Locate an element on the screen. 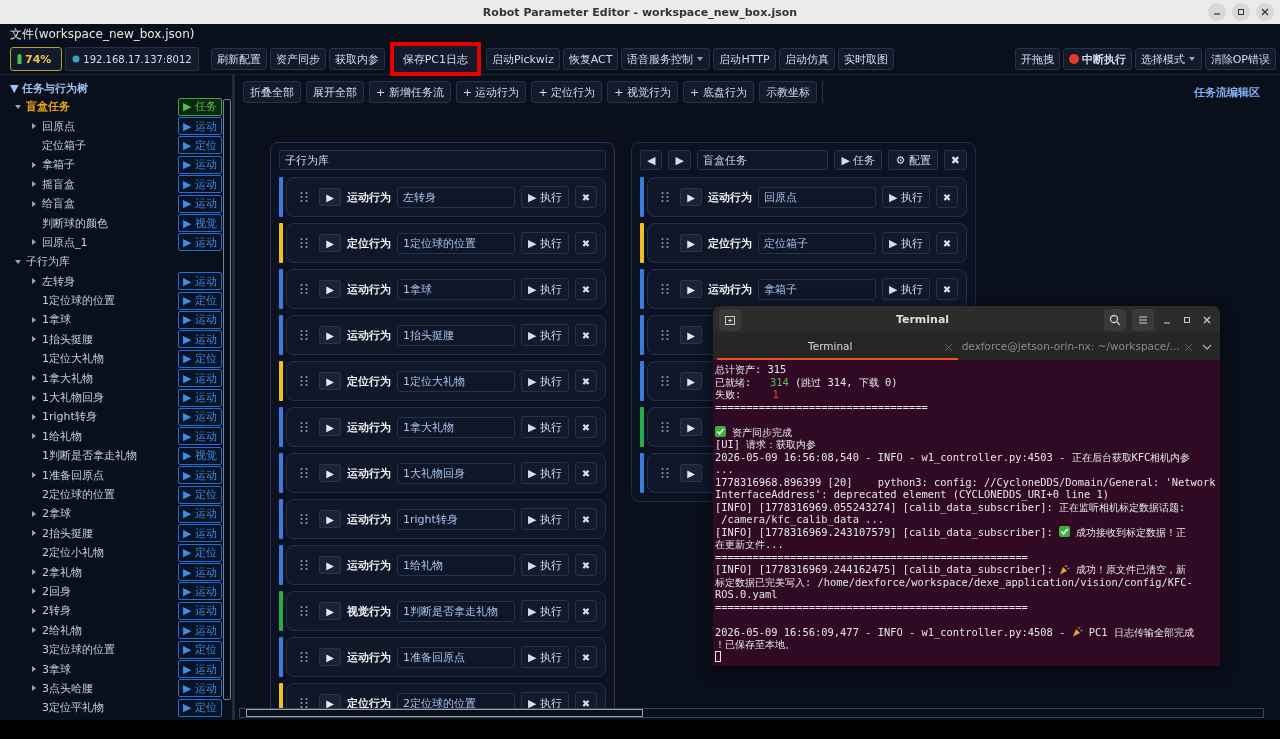  tree-item: 1拿大礼物 is located at coordinates (110, 378).